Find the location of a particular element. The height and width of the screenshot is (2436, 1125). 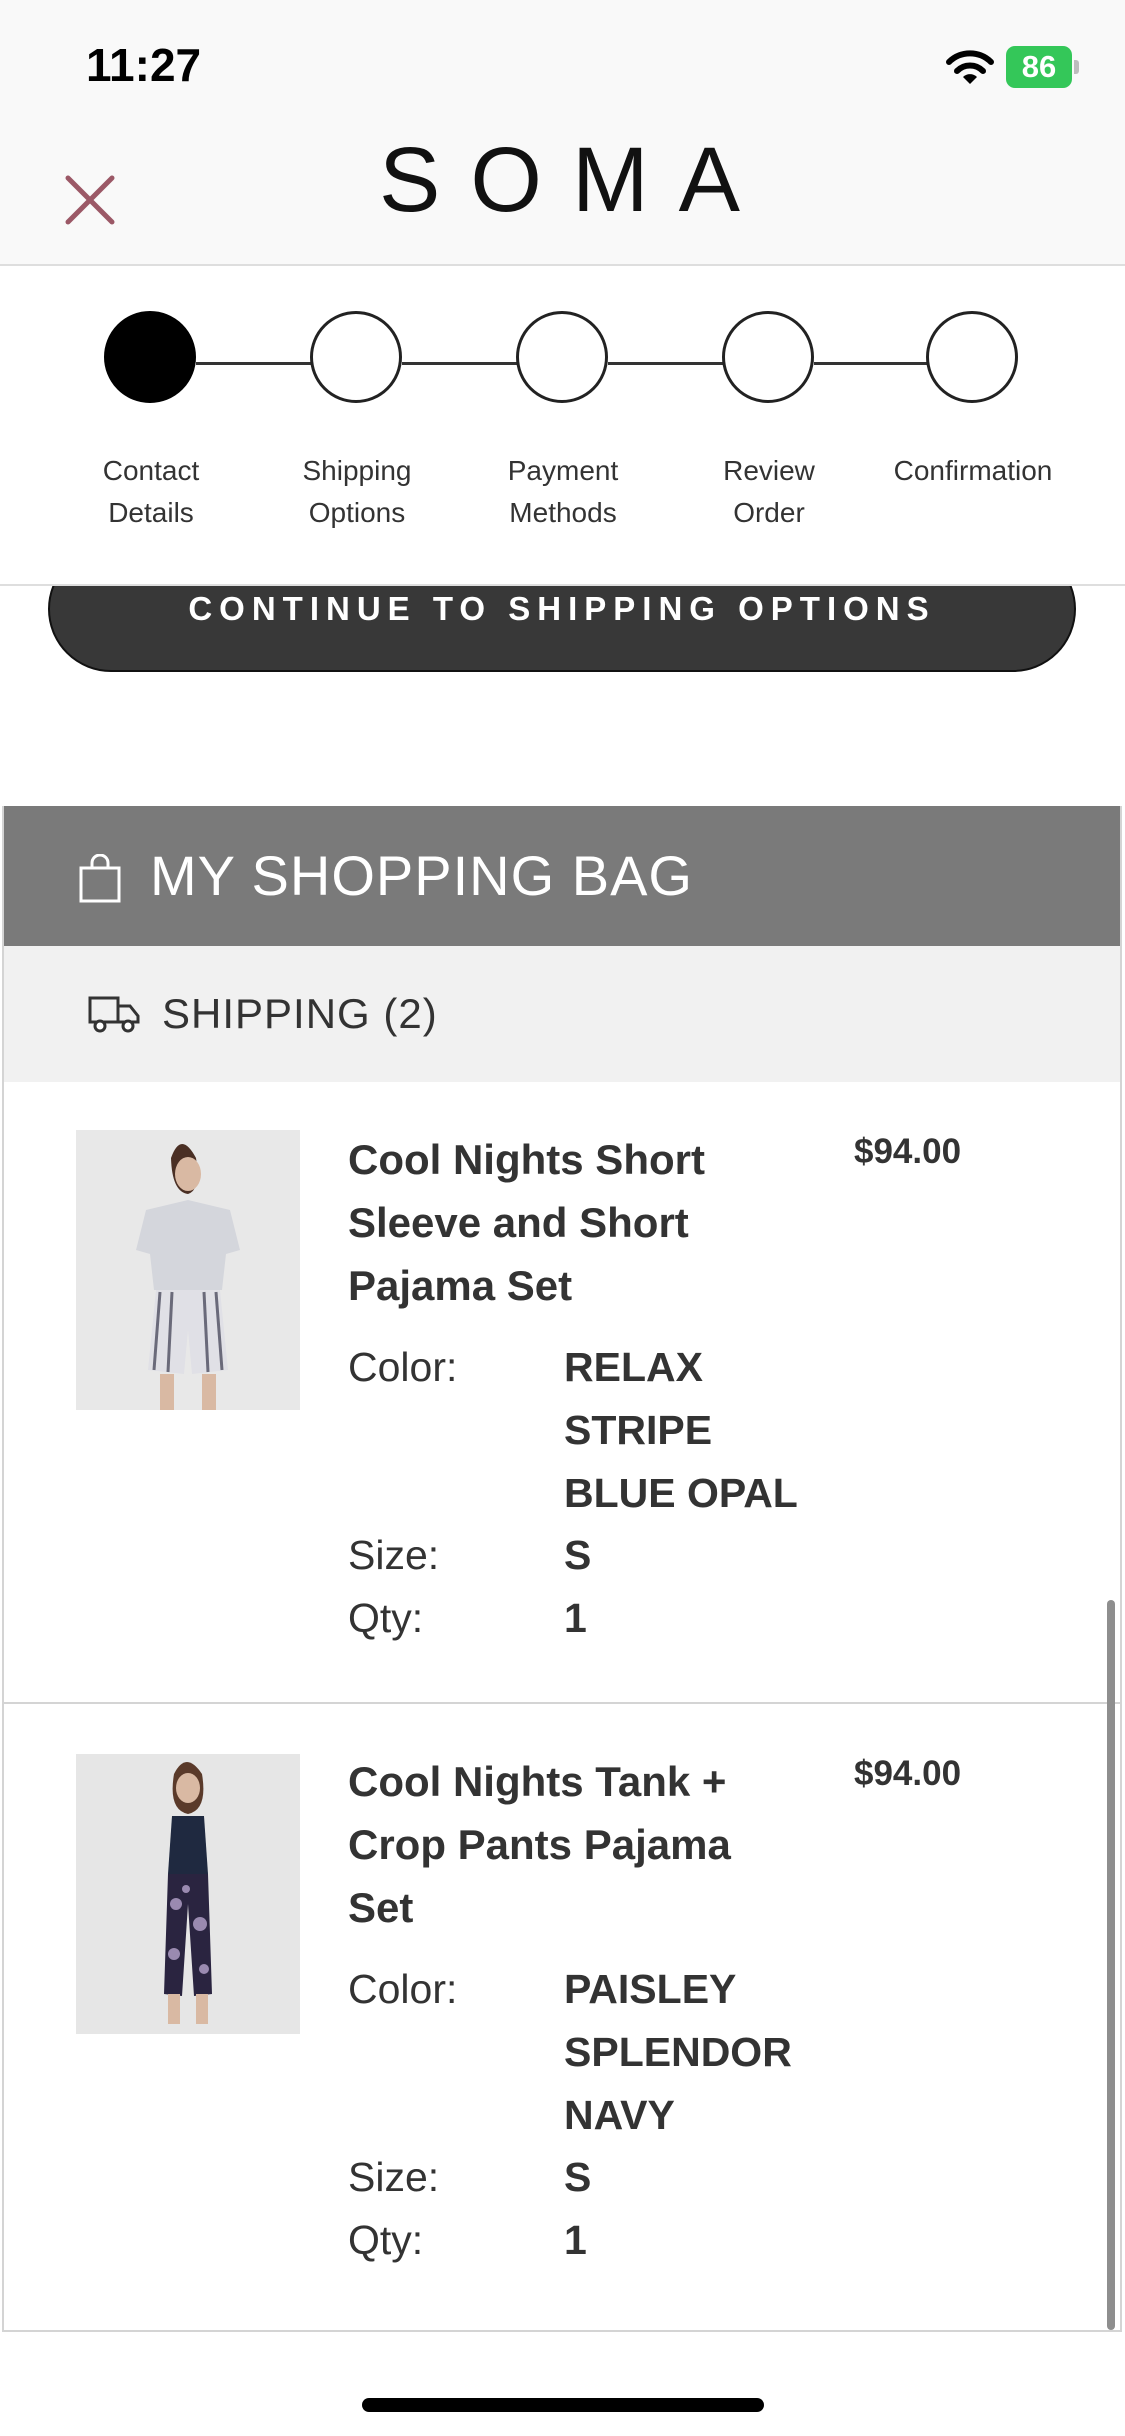

wifi-icon is located at coordinates (970, 67).